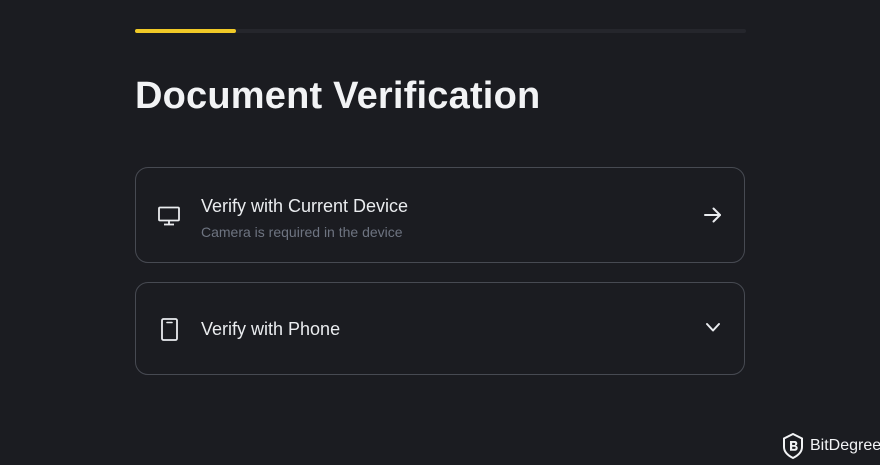 The image size is (880, 465). I want to click on arrow-right-icon, so click(712, 215).